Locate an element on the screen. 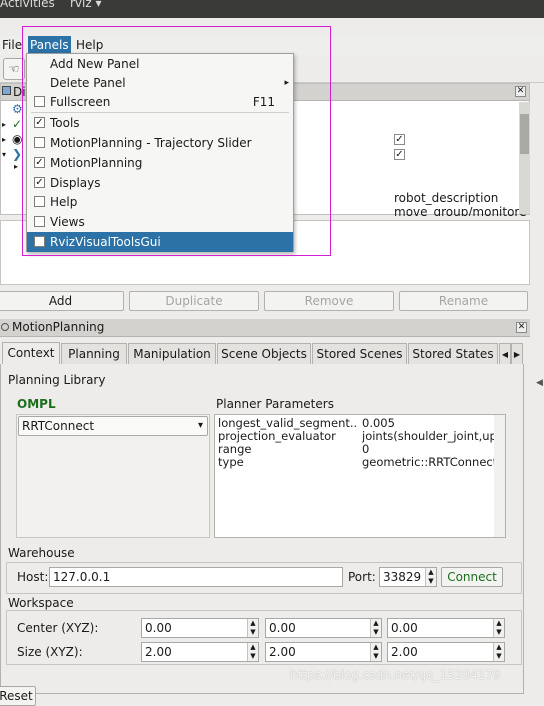  monitored-topic-value: move_group/monitore is located at coordinates (460, 210).